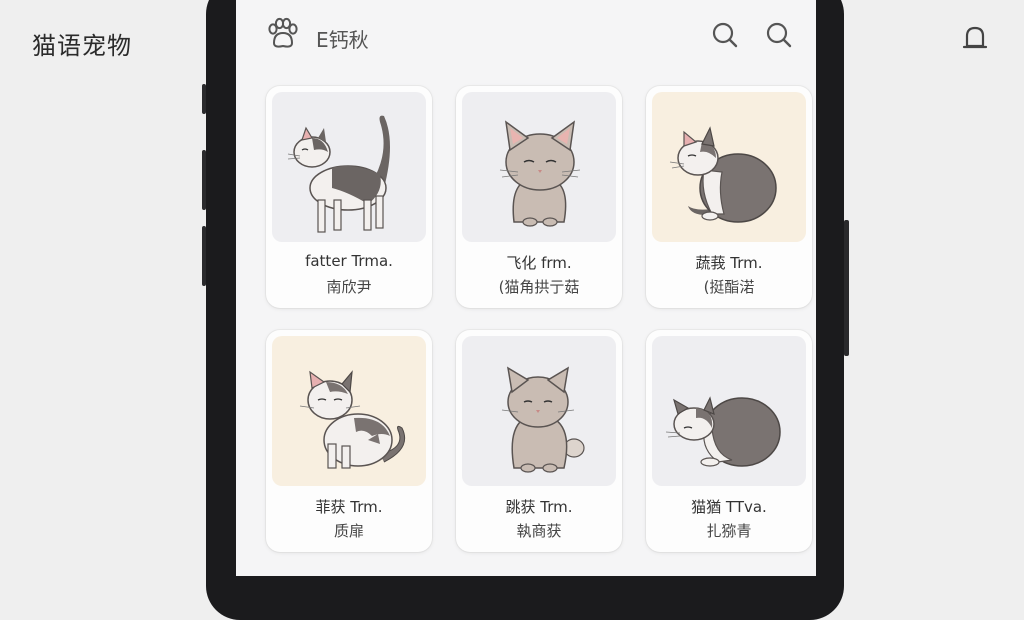 This screenshot has height=620, width=1024. Describe the element at coordinates (349, 287) in the screenshot. I see `cat-subtitle: 南欣尹` at that location.